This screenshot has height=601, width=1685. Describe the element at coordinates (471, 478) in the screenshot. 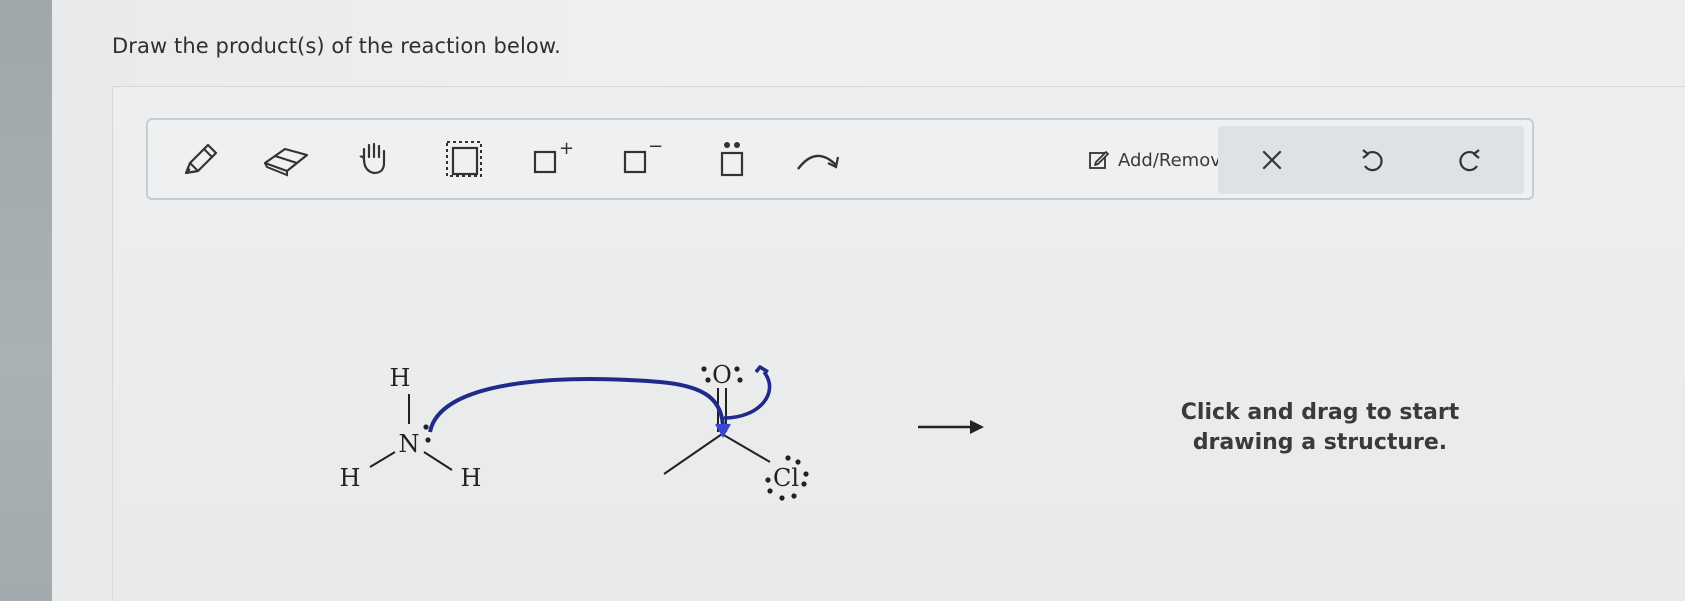

I see `ammonia-right-hydrogen: H` at that location.